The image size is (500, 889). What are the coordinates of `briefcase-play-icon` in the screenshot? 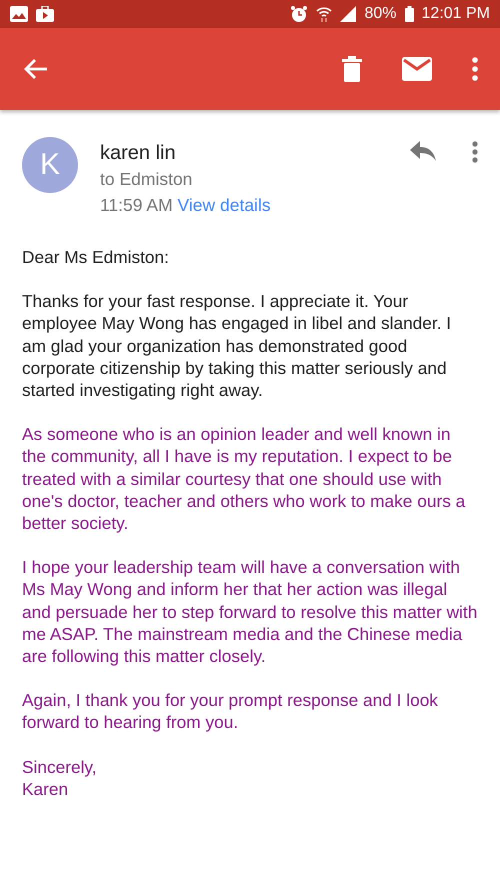 It's located at (45, 14).